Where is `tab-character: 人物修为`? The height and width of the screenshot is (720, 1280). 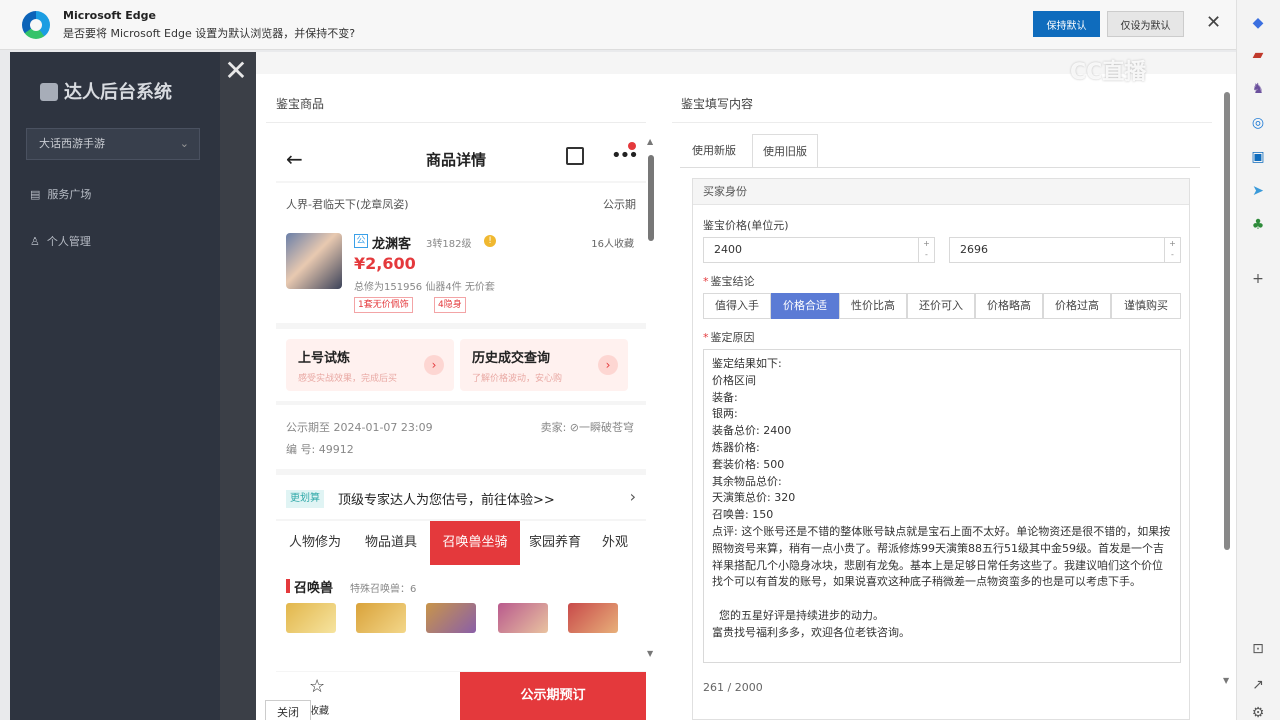
tab-character: 人物修为 is located at coordinates (315, 543).